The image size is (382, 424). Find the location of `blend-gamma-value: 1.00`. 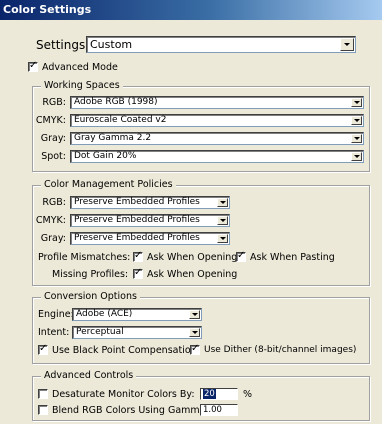

blend-gamma-value: 1.00 is located at coordinates (212, 410).